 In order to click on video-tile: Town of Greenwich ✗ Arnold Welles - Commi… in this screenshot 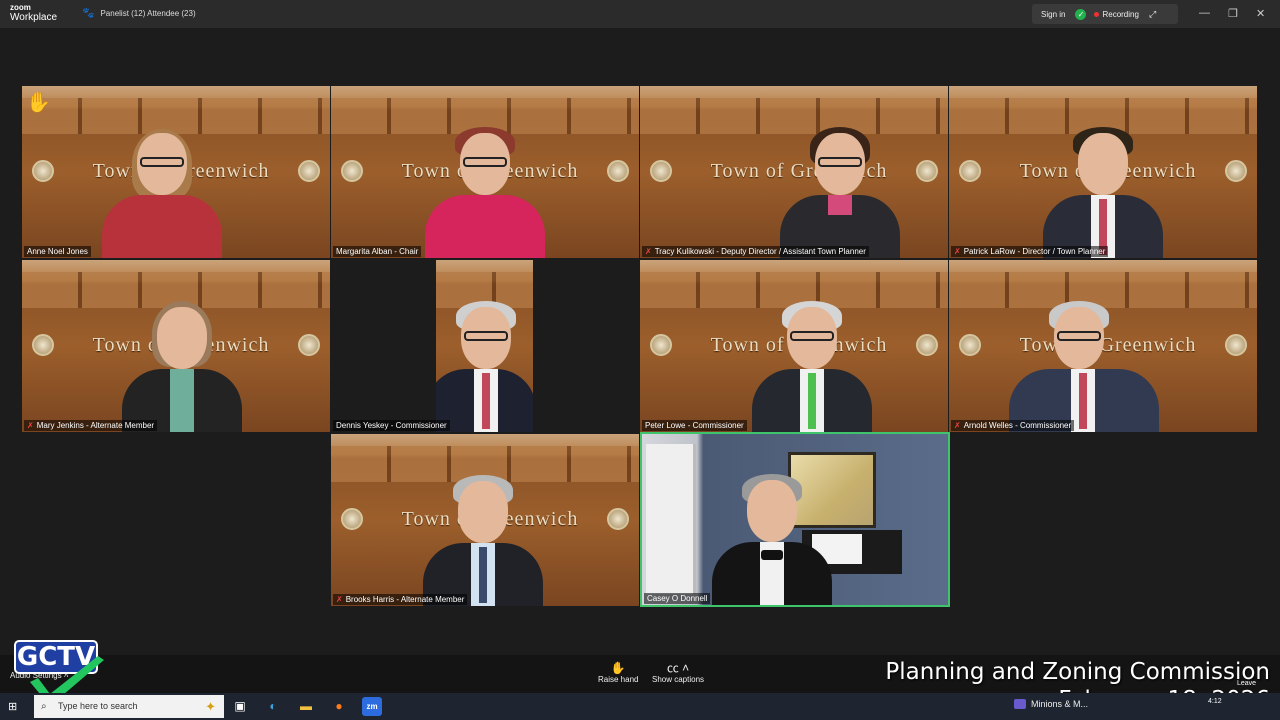, I will do `click(1103, 346)`.